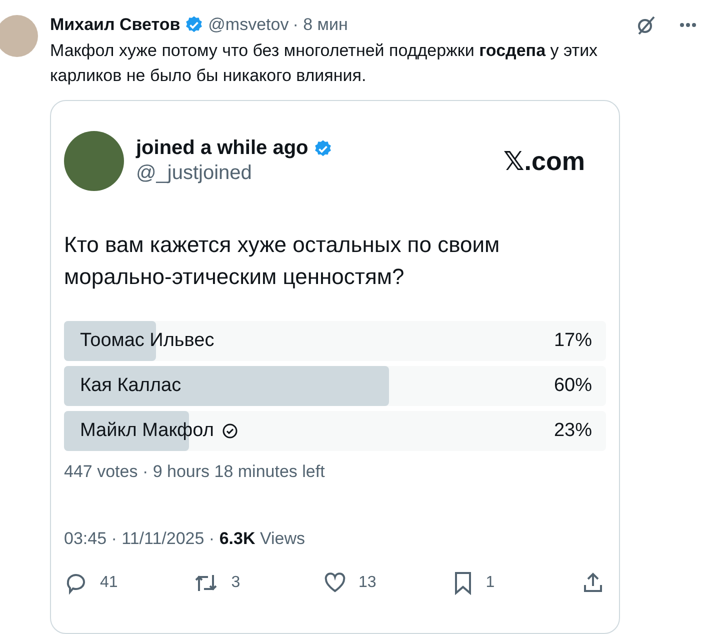 This screenshot has width=721, height=634. Describe the element at coordinates (185, 539) in the screenshot. I see `post-timestamp: 03:45 · 11/11/2025 · 6.3K Views` at that location.